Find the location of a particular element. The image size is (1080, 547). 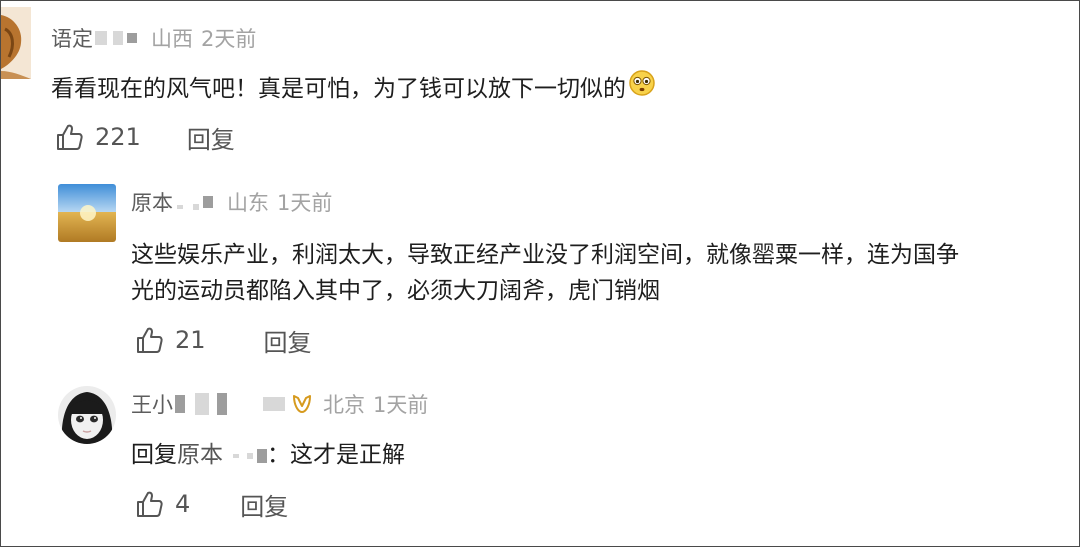

comment-actions: 221 回复 is located at coordinates (145, 137).